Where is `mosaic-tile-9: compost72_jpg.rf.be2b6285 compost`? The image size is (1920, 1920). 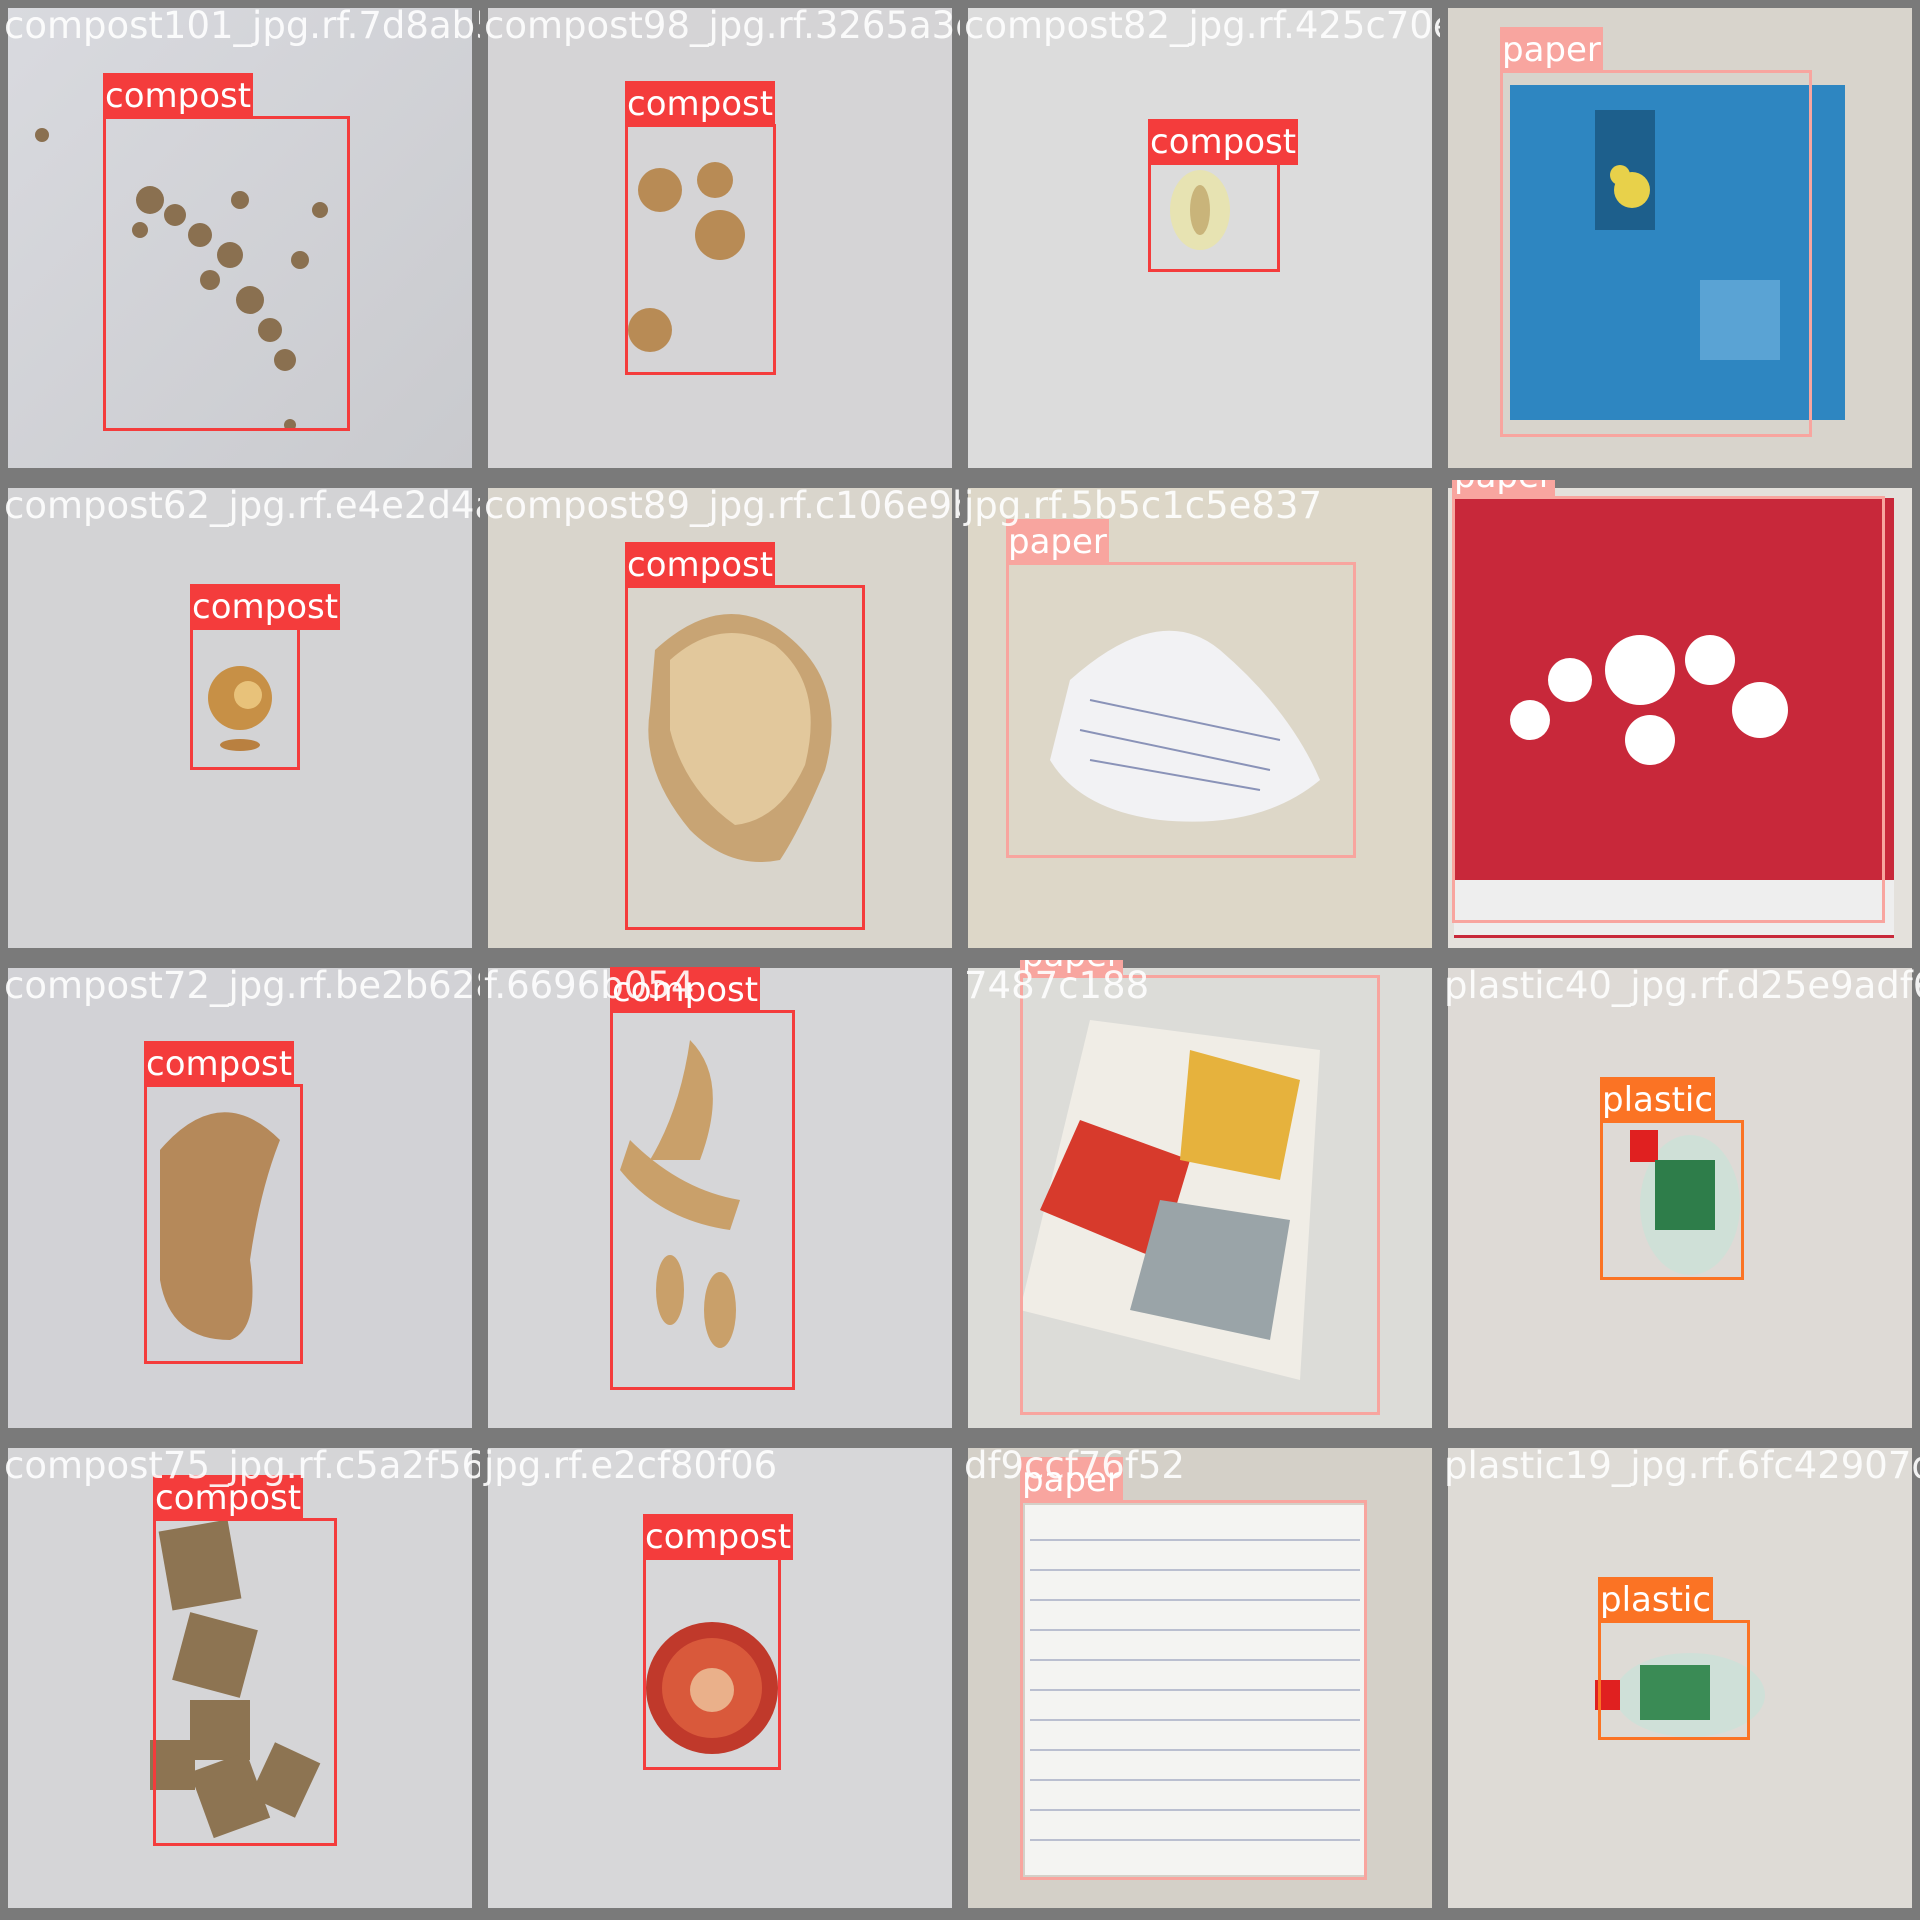 mosaic-tile-9: compost72_jpg.rf.be2b6285 compost is located at coordinates (240, 1200).